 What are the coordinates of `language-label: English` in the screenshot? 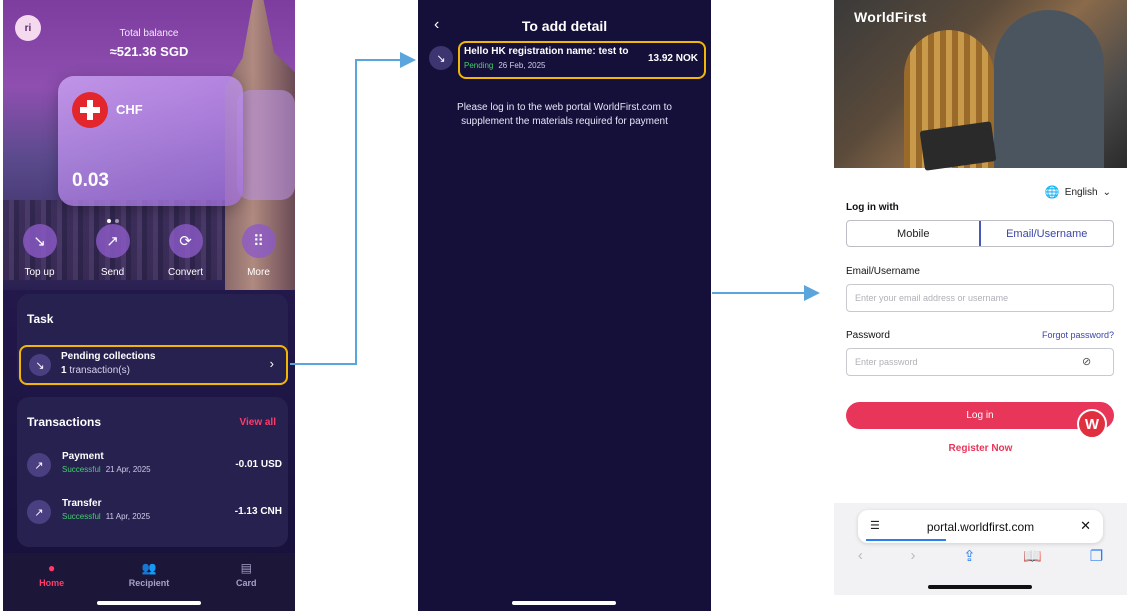 It's located at (1081, 192).